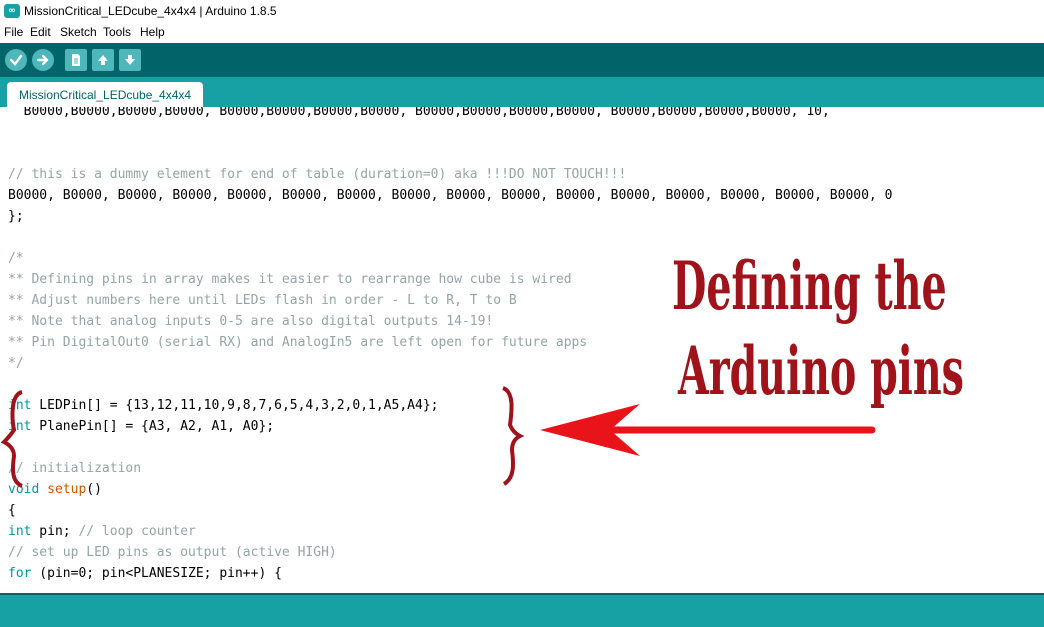 Image resolution: width=1044 pixels, height=627 pixels. I want to click on verify-button, so click(16, 60).